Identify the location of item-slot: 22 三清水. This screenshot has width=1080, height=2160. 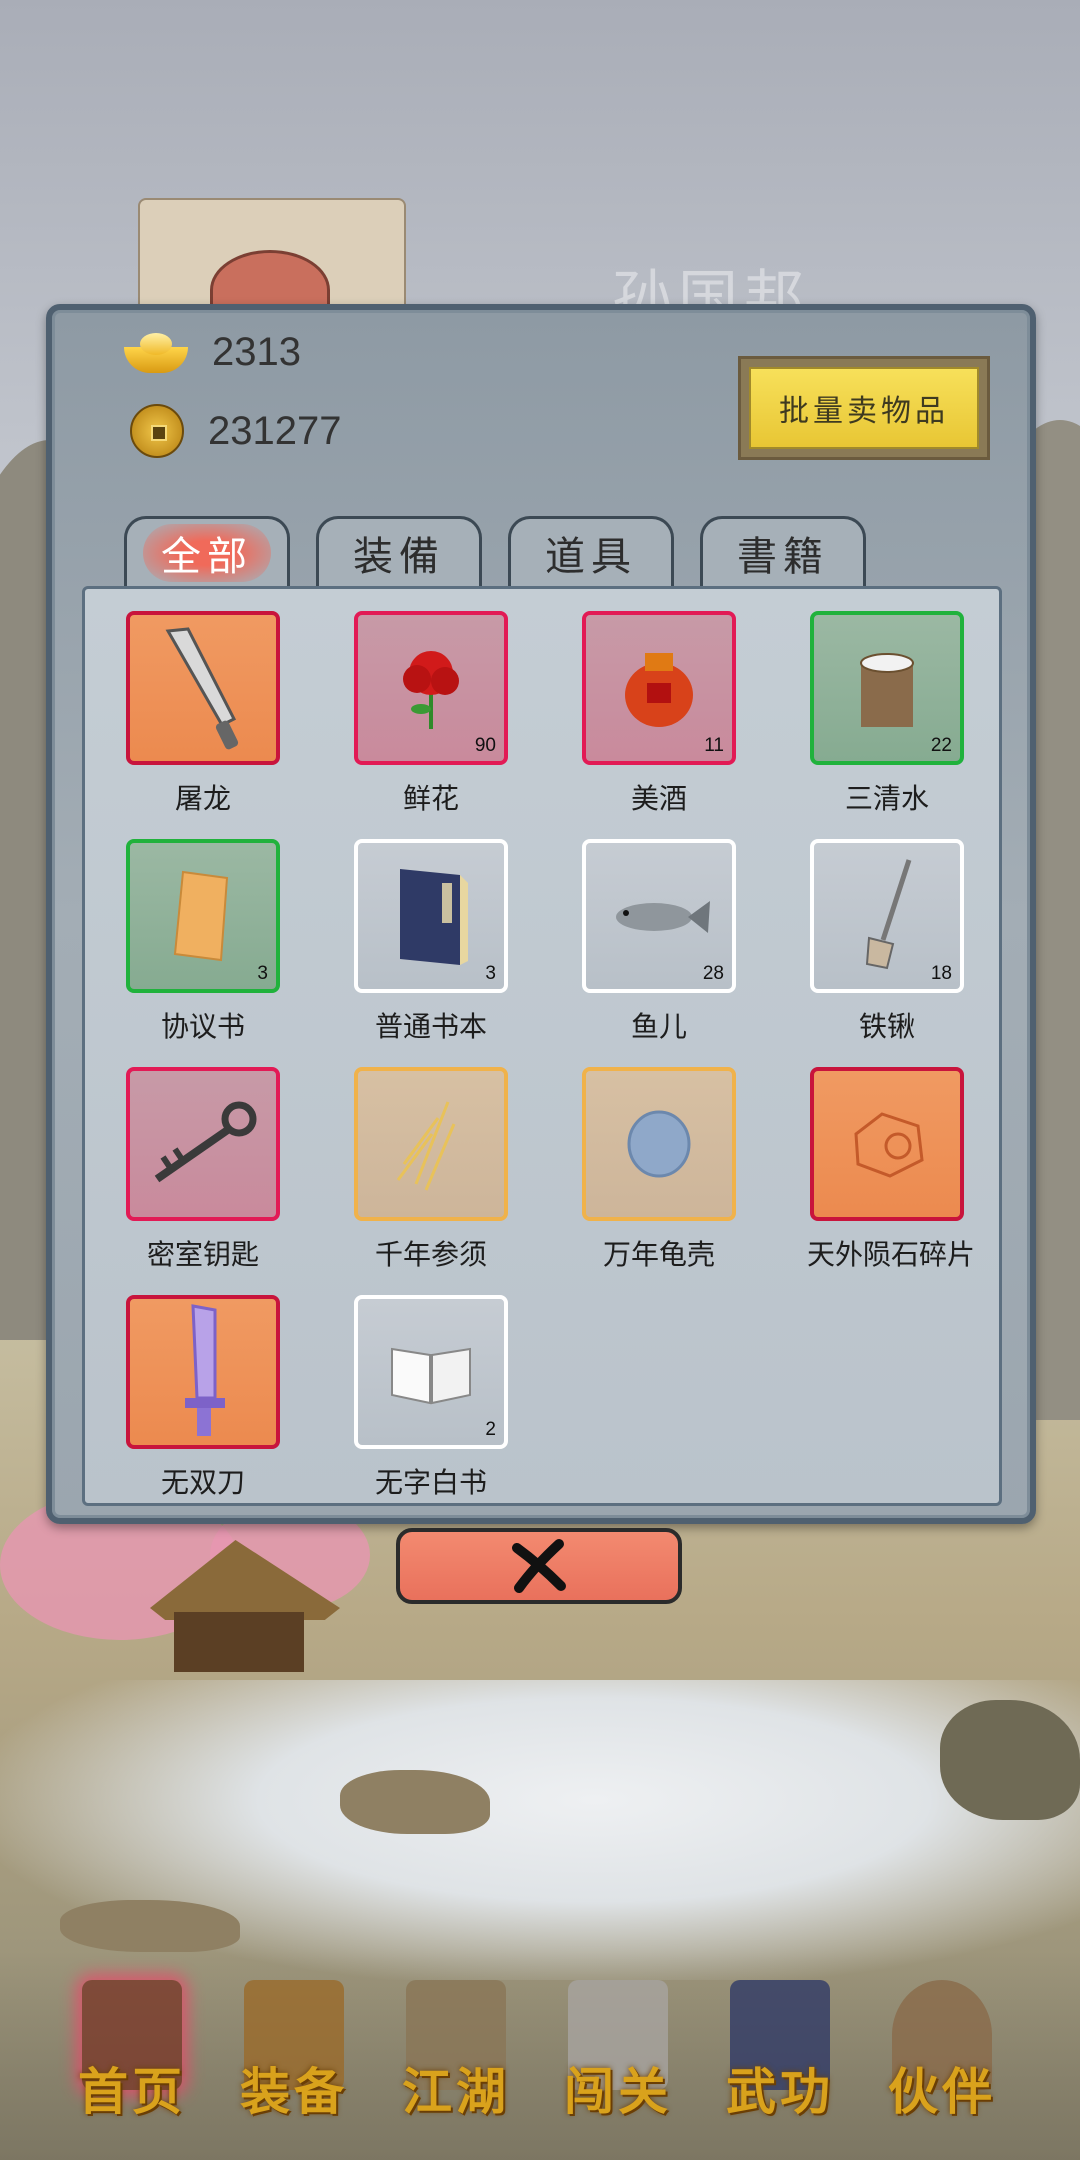
(887, 714).